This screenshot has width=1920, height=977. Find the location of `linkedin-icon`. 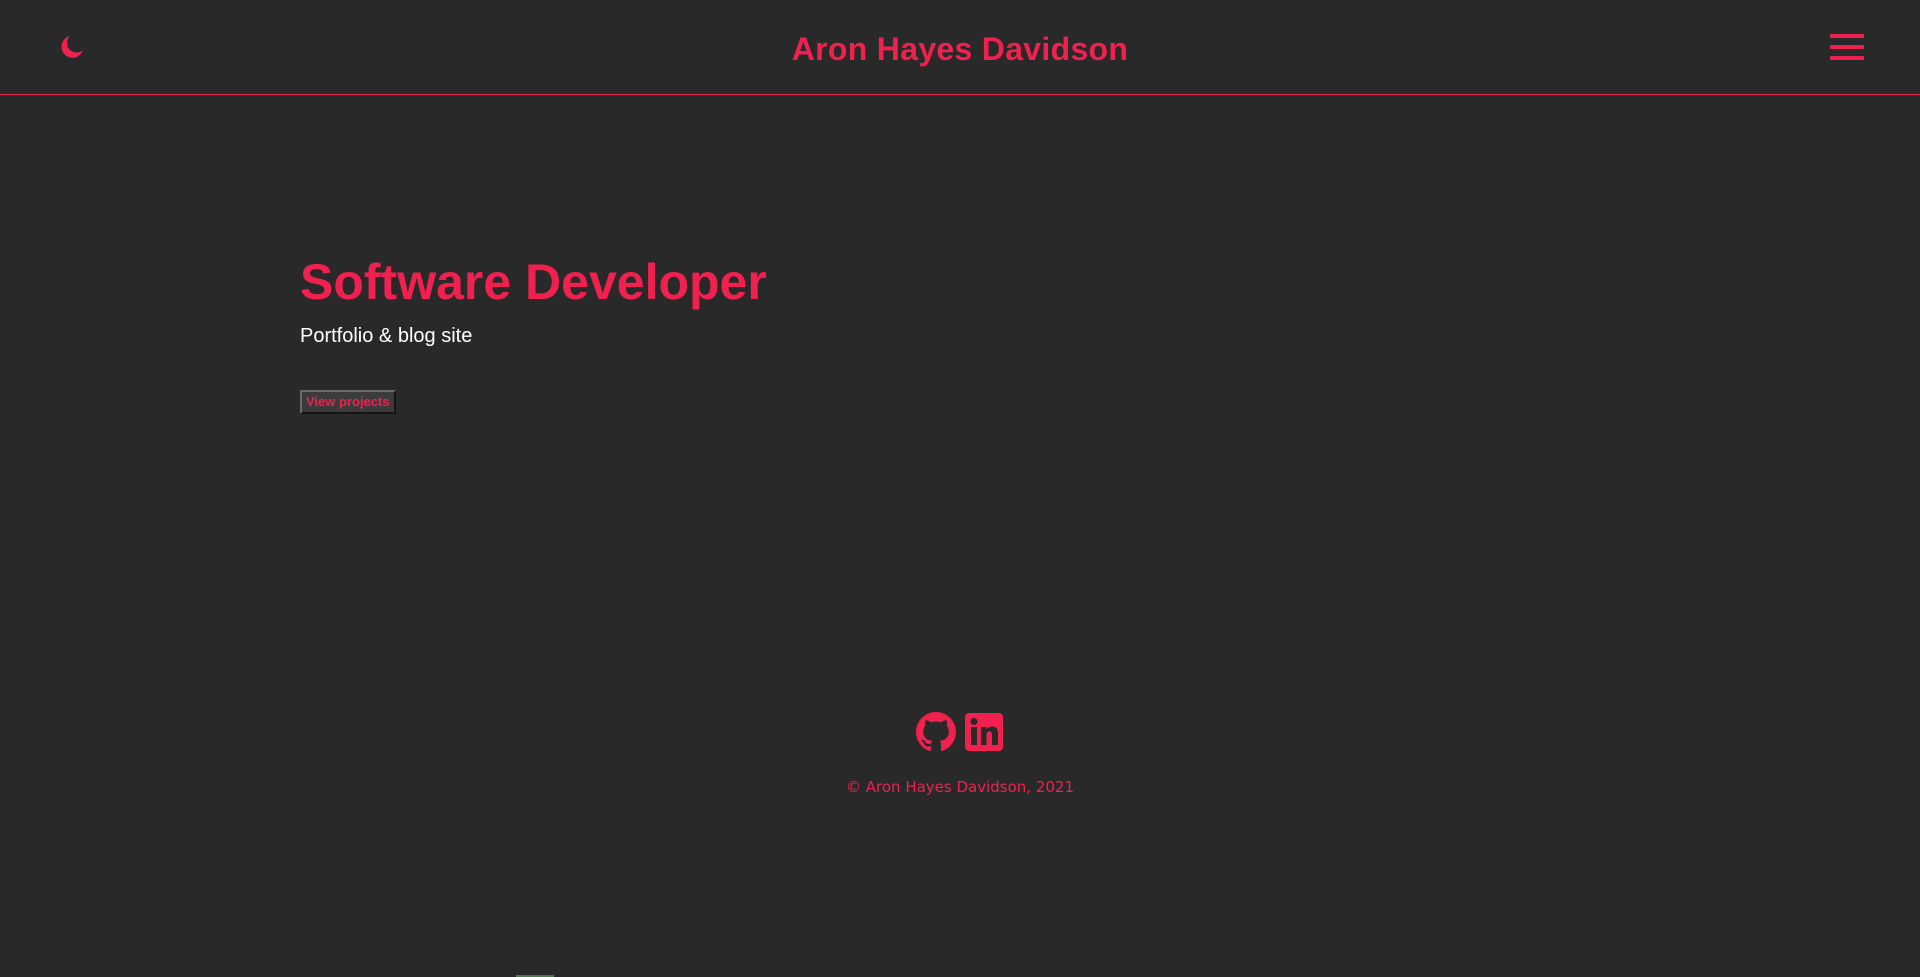

linkedin-icon is located at coordinates (984, 732).